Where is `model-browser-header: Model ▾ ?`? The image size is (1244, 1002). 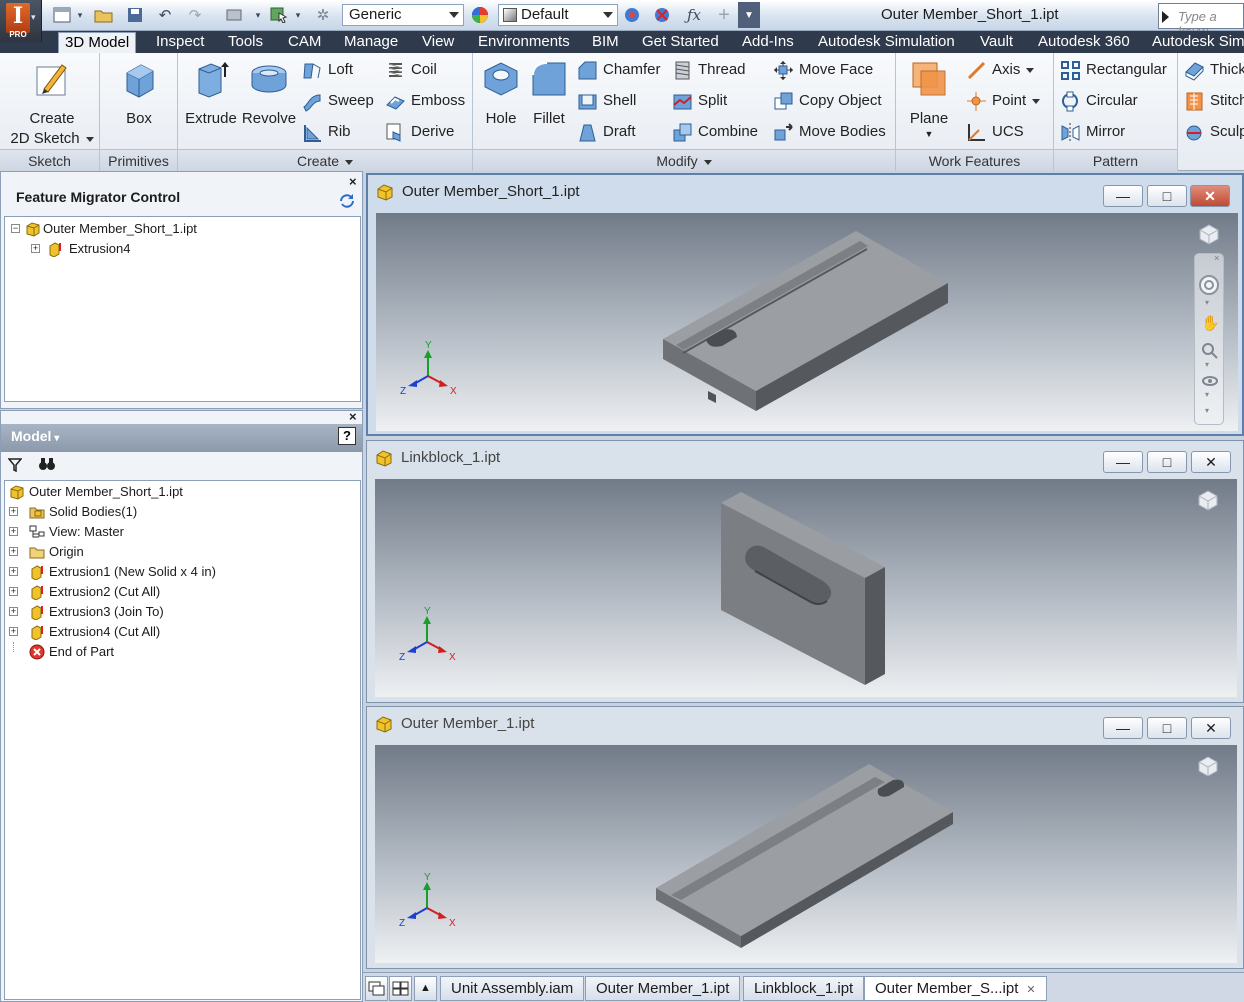 model-browser-header: Model ▾ ? is located at coordinates (181, 438).